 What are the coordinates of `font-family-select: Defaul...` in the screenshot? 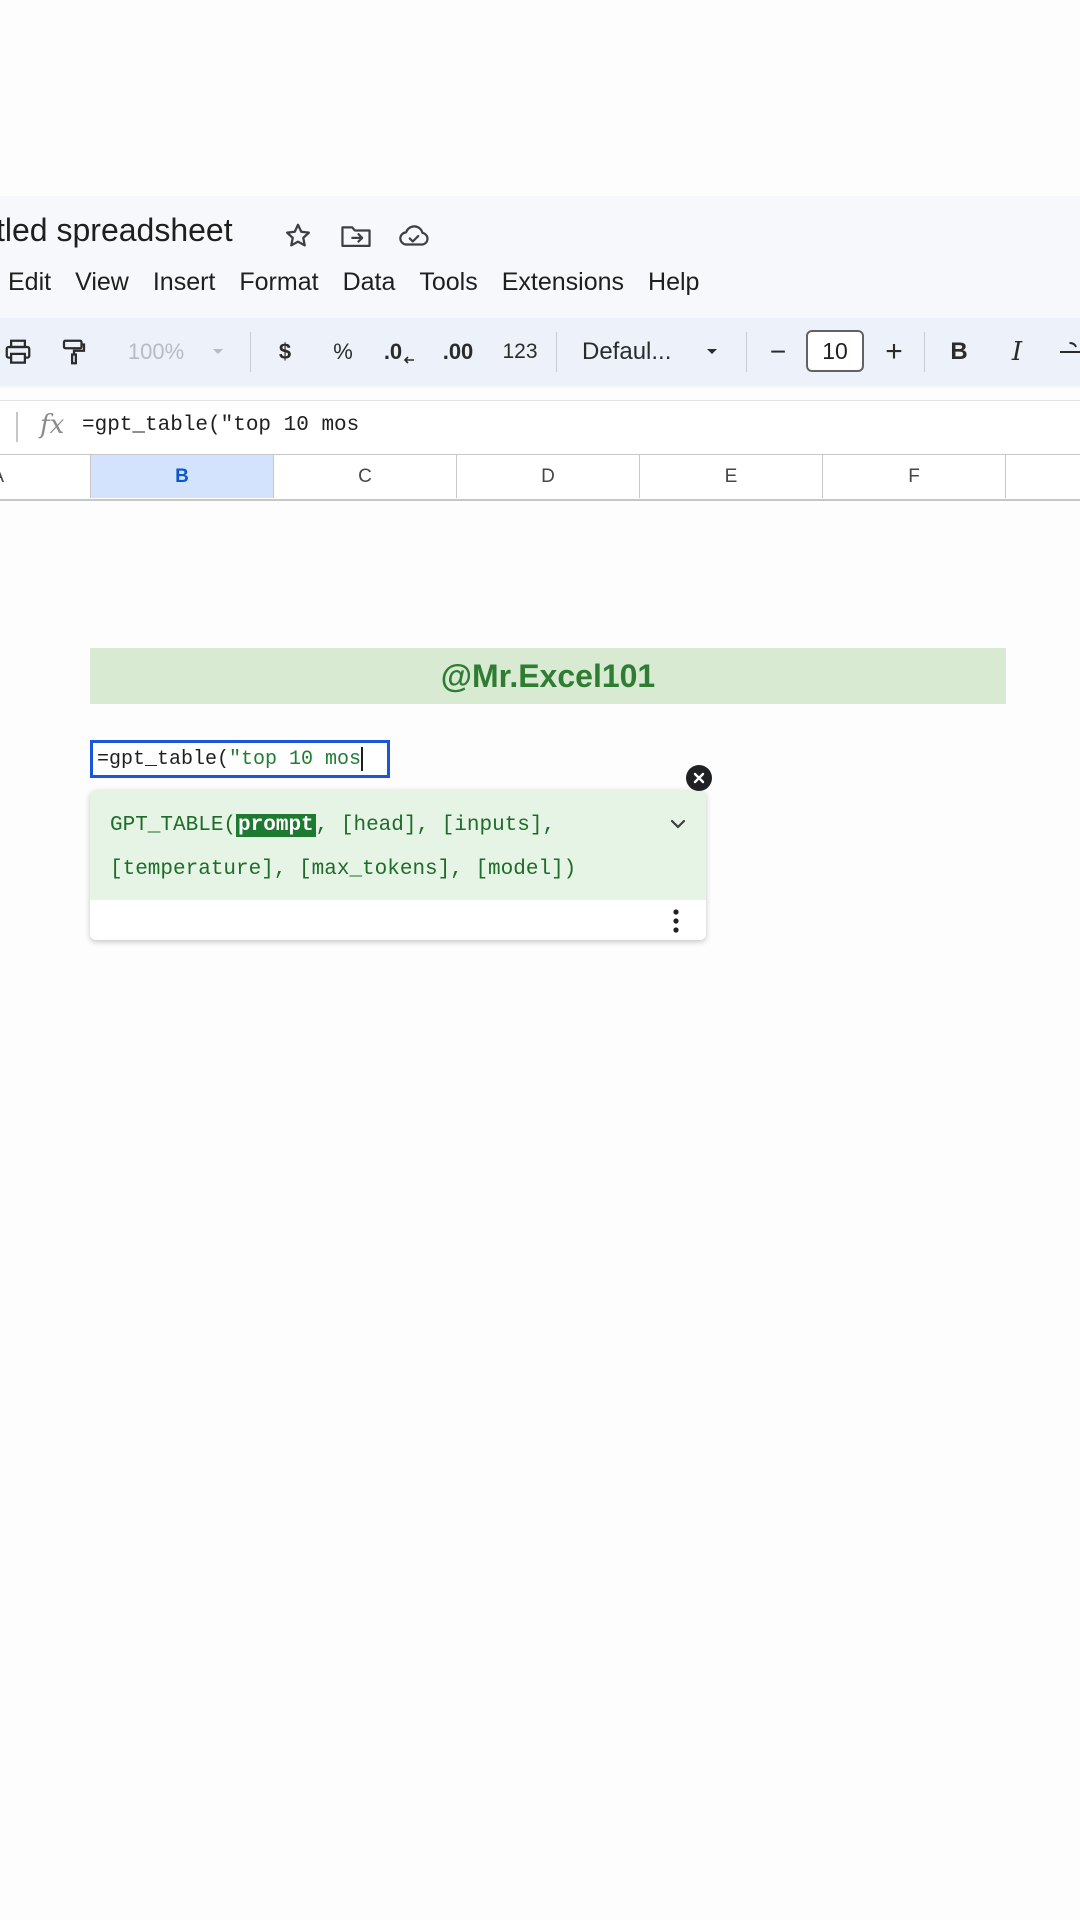 It's located at (634, 352).